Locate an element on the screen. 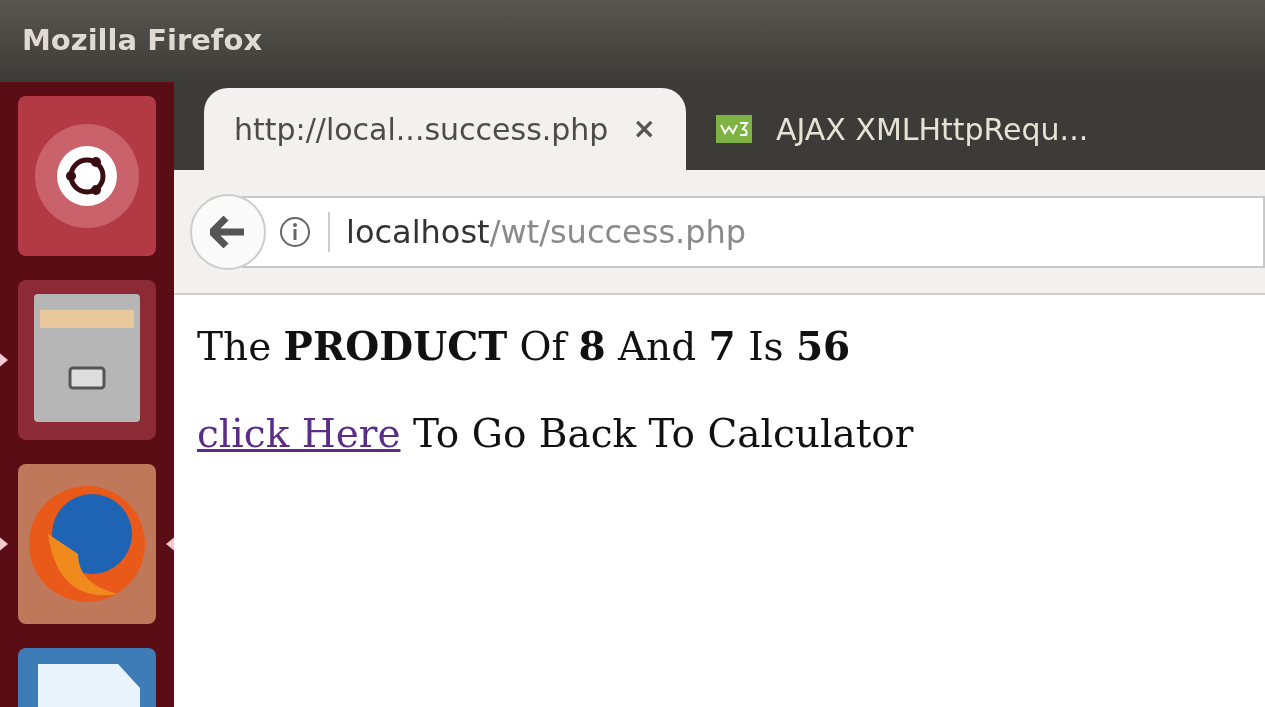  browser-tab: http://local...success.php × is located at coordinates (445, 129).